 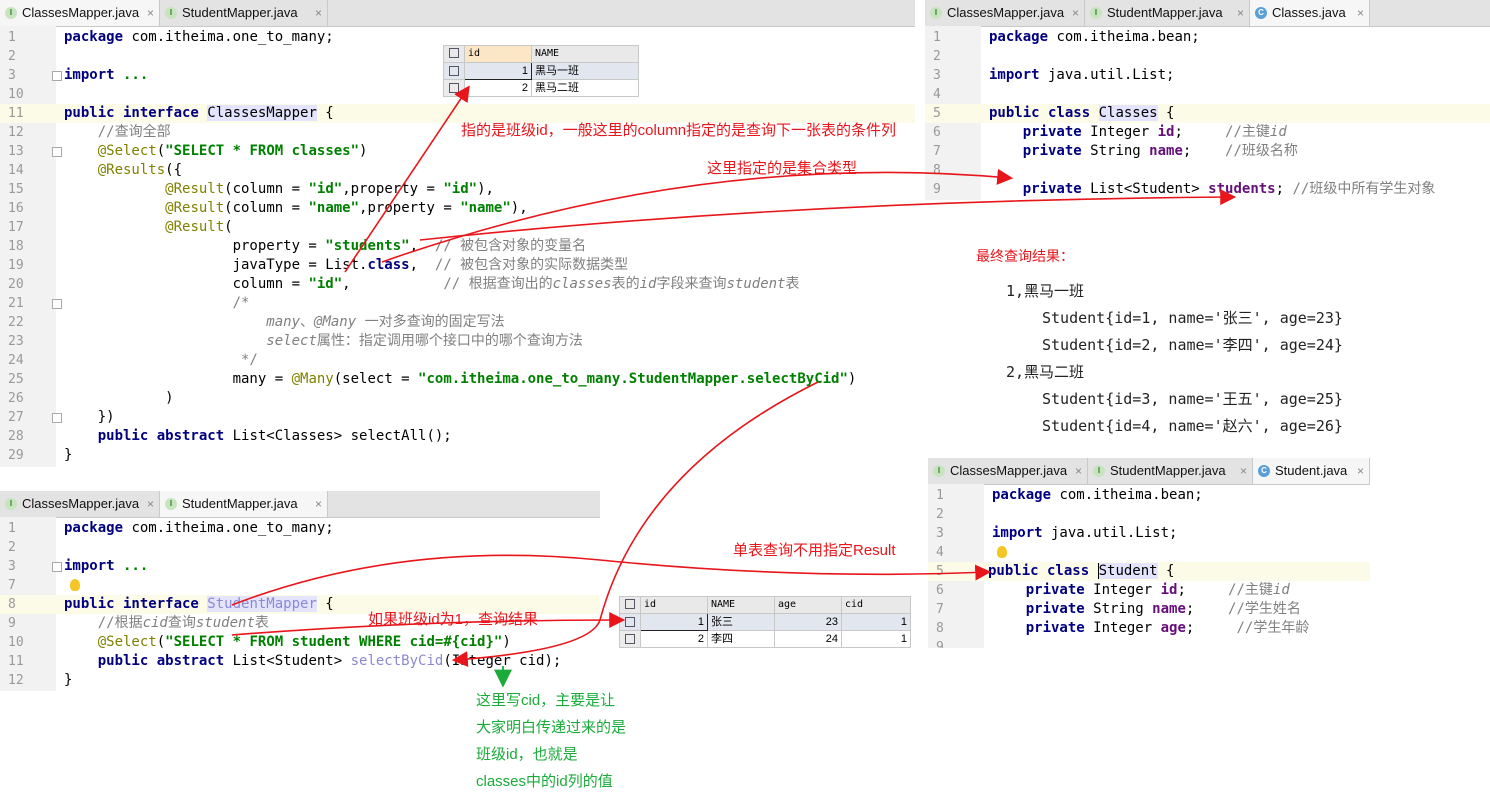 I want to click on code-text: many =, so click(x=262, y=379).